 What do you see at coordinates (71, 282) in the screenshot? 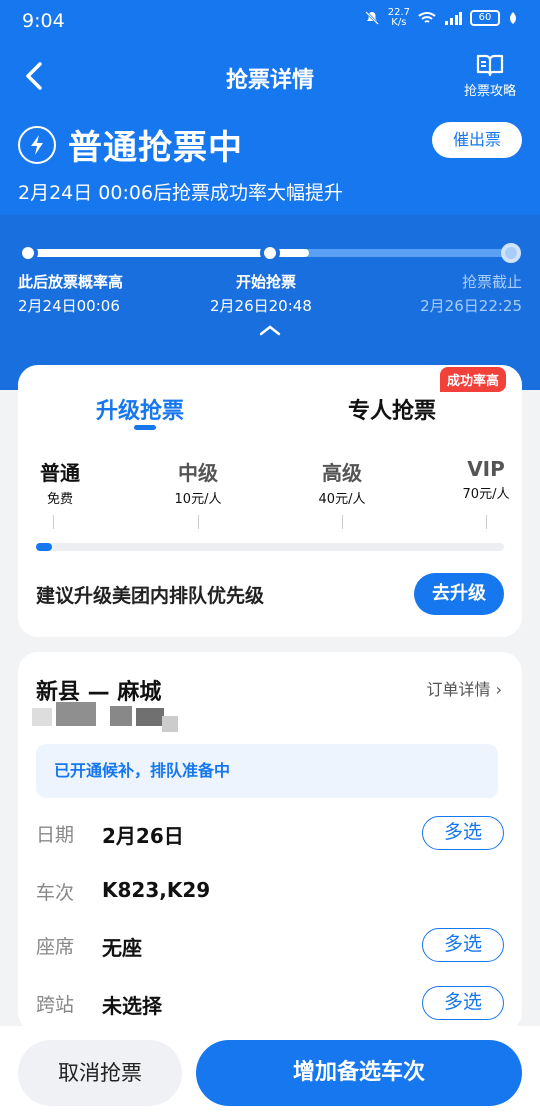
I see `timeline-label-1: 此后放票概率高` at bounding box center [71, 282].